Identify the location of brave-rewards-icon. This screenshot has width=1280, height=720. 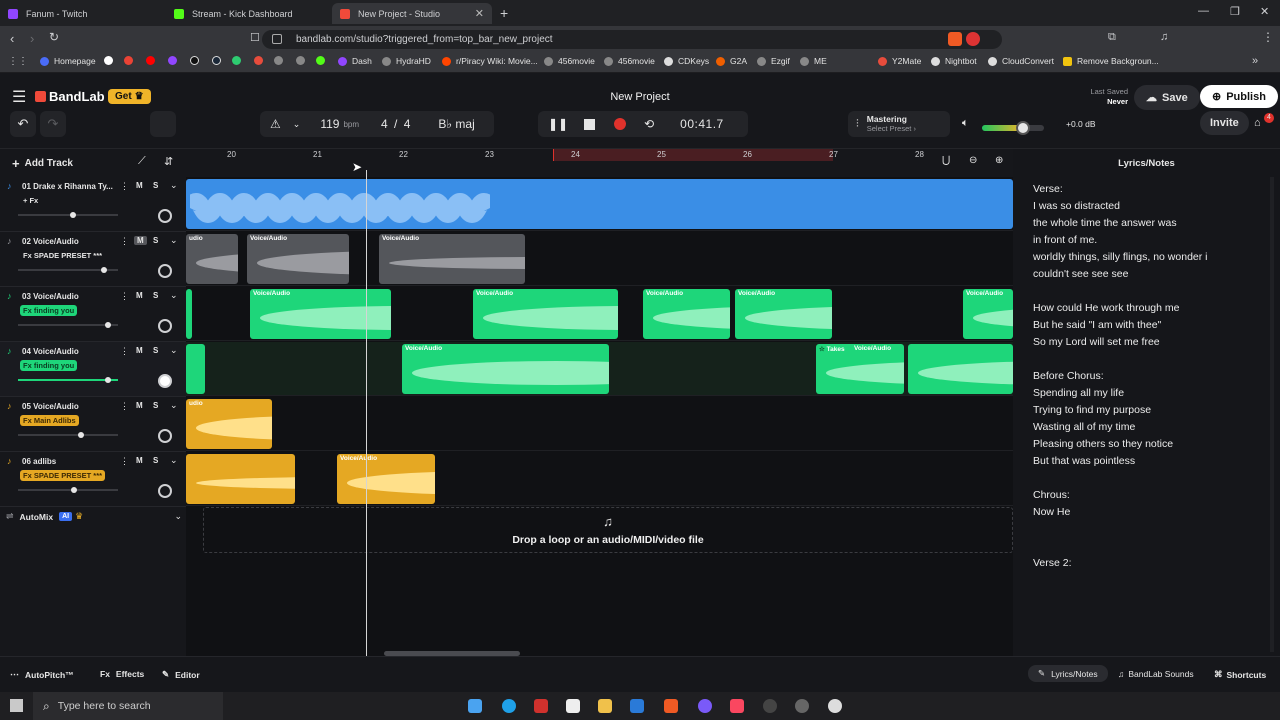
(973, 39).